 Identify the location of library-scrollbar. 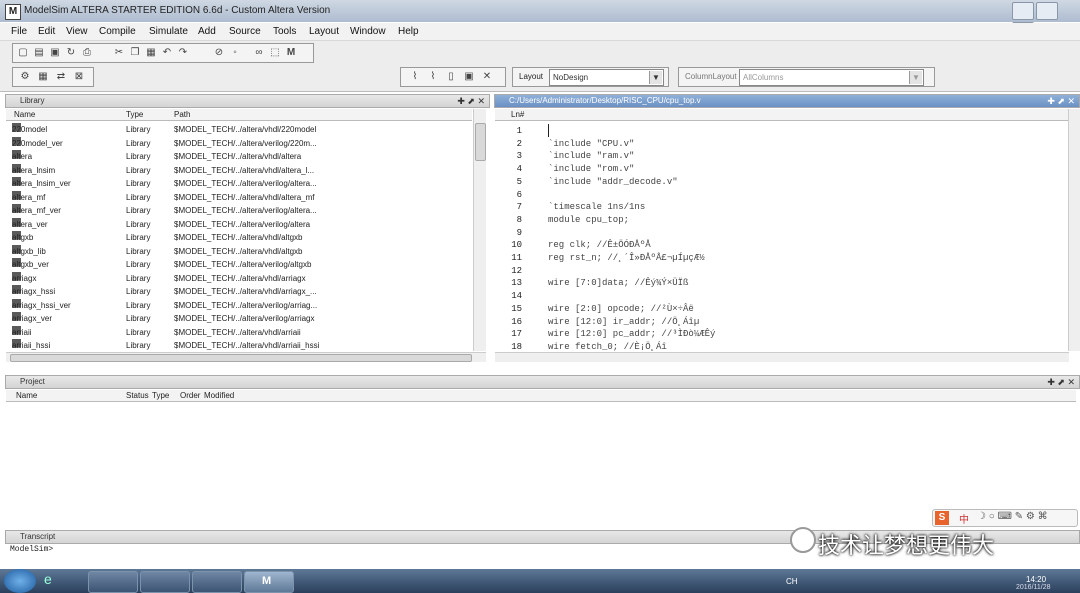
(479, 230).